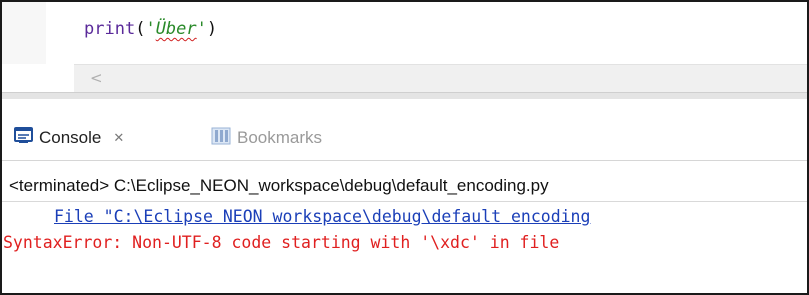 This screenshot has width=809, height=295. I want to click on scroll-left-icon: <, so click(96, 78).